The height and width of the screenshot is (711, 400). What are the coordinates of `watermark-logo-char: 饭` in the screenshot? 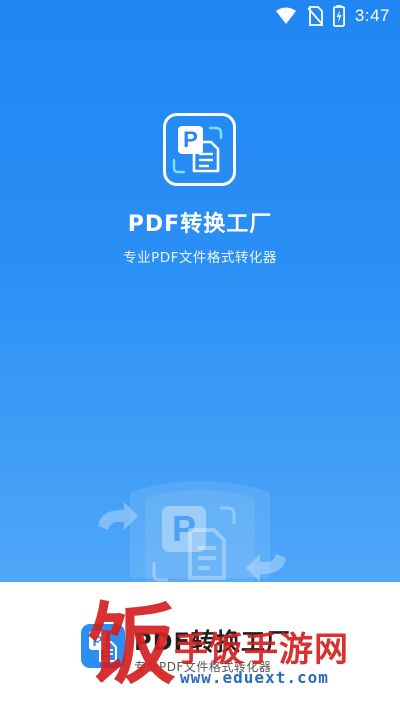 It's located at (132, 644).